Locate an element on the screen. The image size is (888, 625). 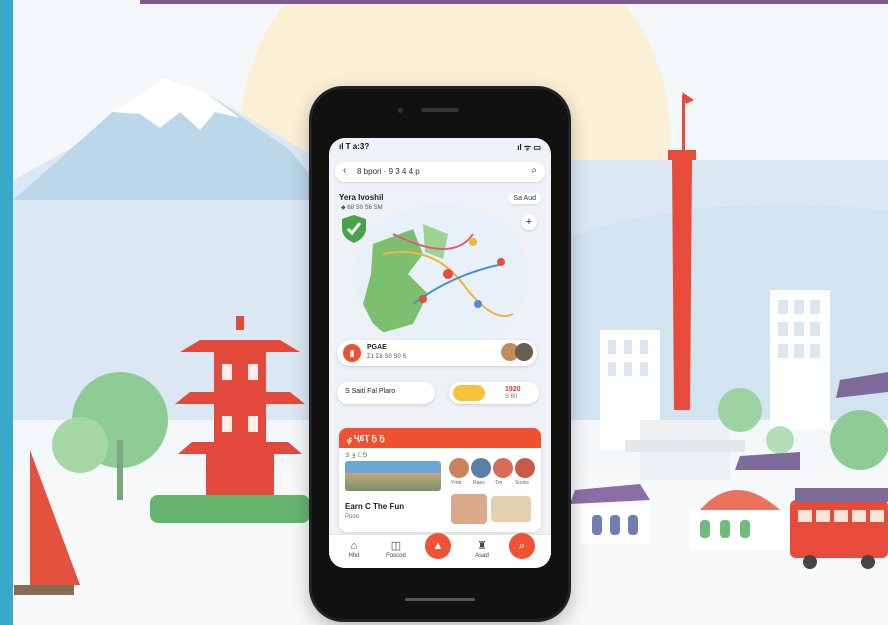
plan-label: S Saiti Fal Plaro is located at coordinates (370, 391).